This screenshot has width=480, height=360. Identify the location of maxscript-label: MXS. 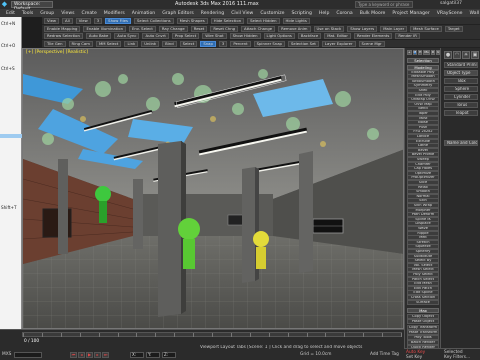
(6, 354).